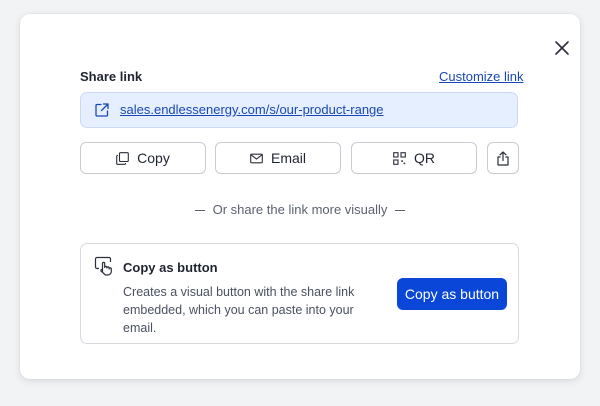  What do you see at coordinates (256, 158) in the screenshot?
I see `email-icon` at bounding box center [256, 158].